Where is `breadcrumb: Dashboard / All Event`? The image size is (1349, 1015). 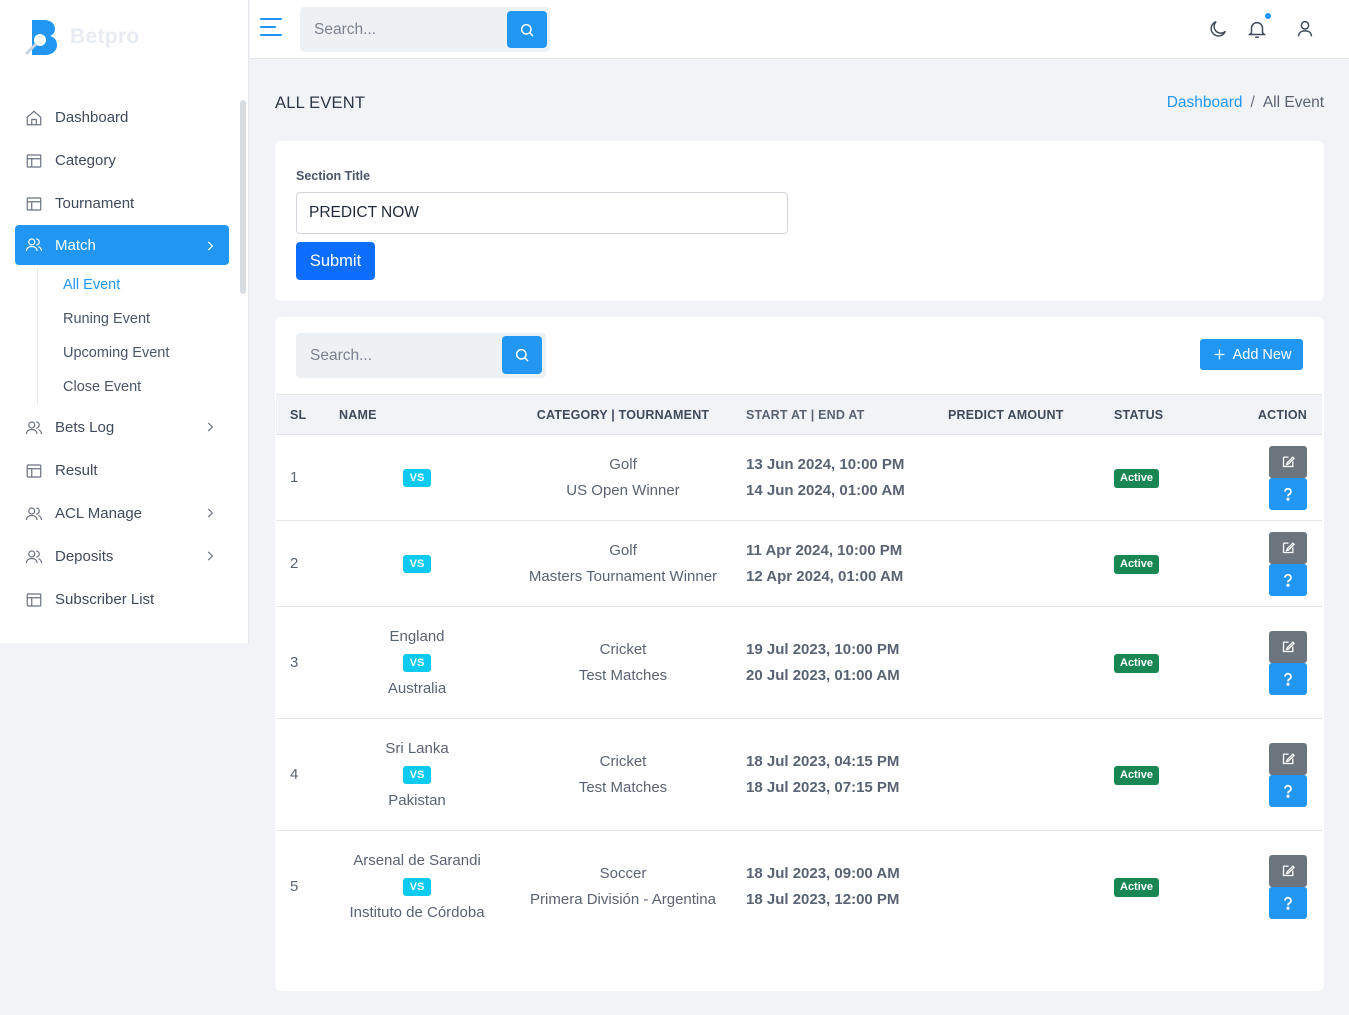
breadcrumb: Dashboard / All Event is located at coordinates (1245, 103).